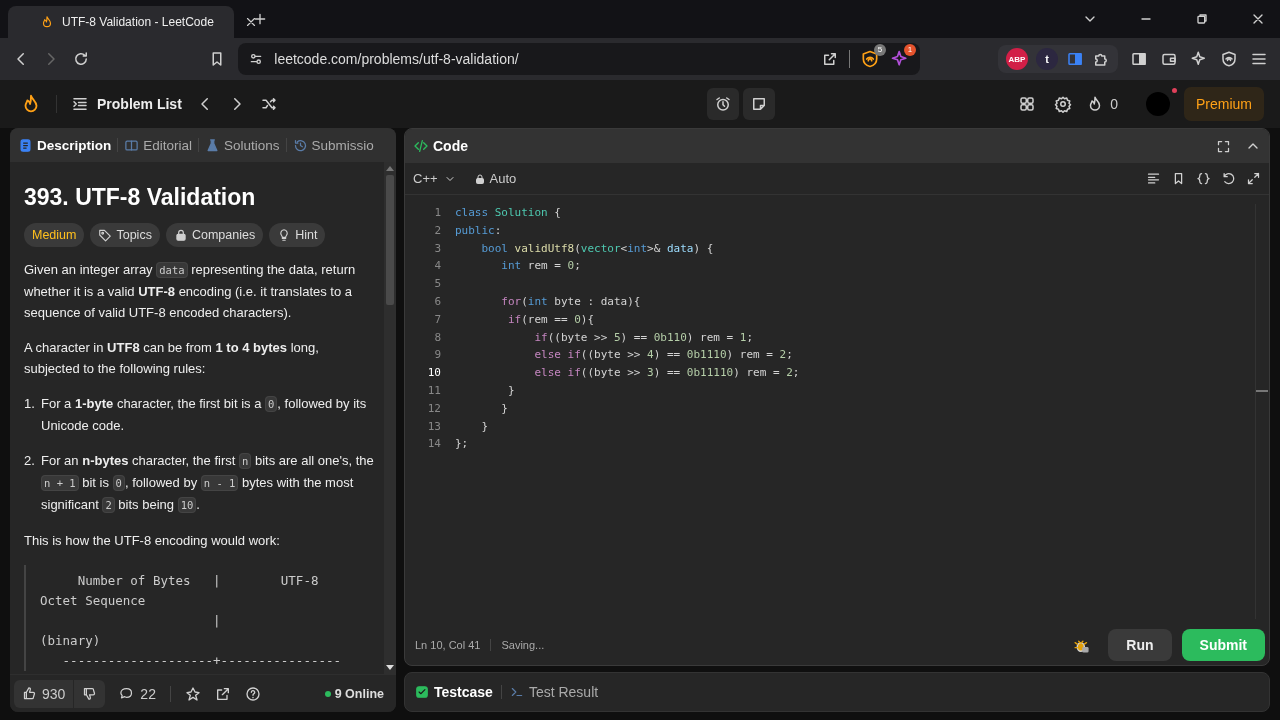 This screenshot has height=720, width=1280. Describe the element at coordinates (252, 693) in the screenshot. I see `help-icon` at that location.